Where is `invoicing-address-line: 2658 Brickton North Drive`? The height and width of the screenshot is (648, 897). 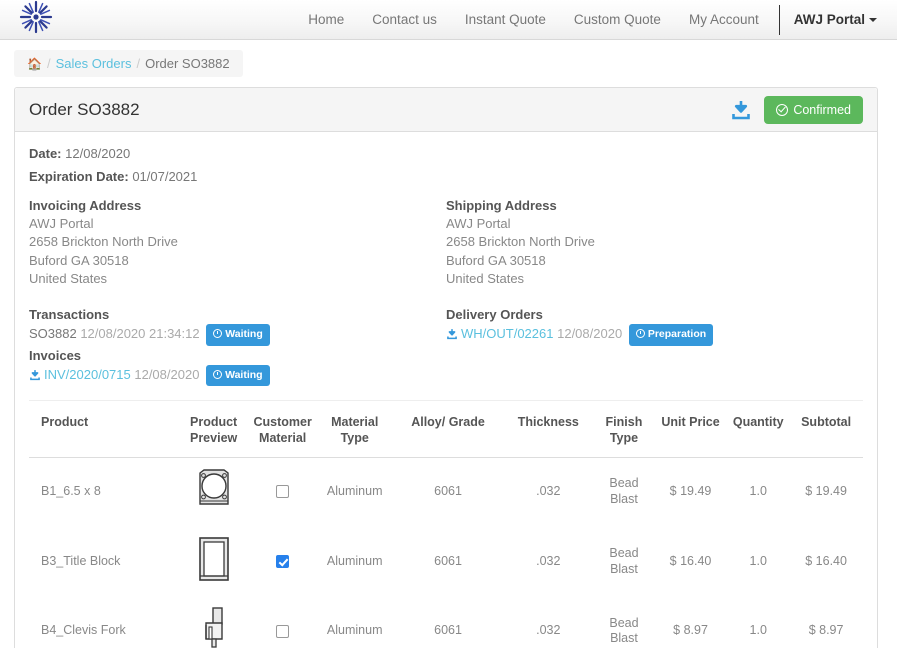 invoicing-address-line: 2658 Brickton North Drive is located at coordinates (103, 242).